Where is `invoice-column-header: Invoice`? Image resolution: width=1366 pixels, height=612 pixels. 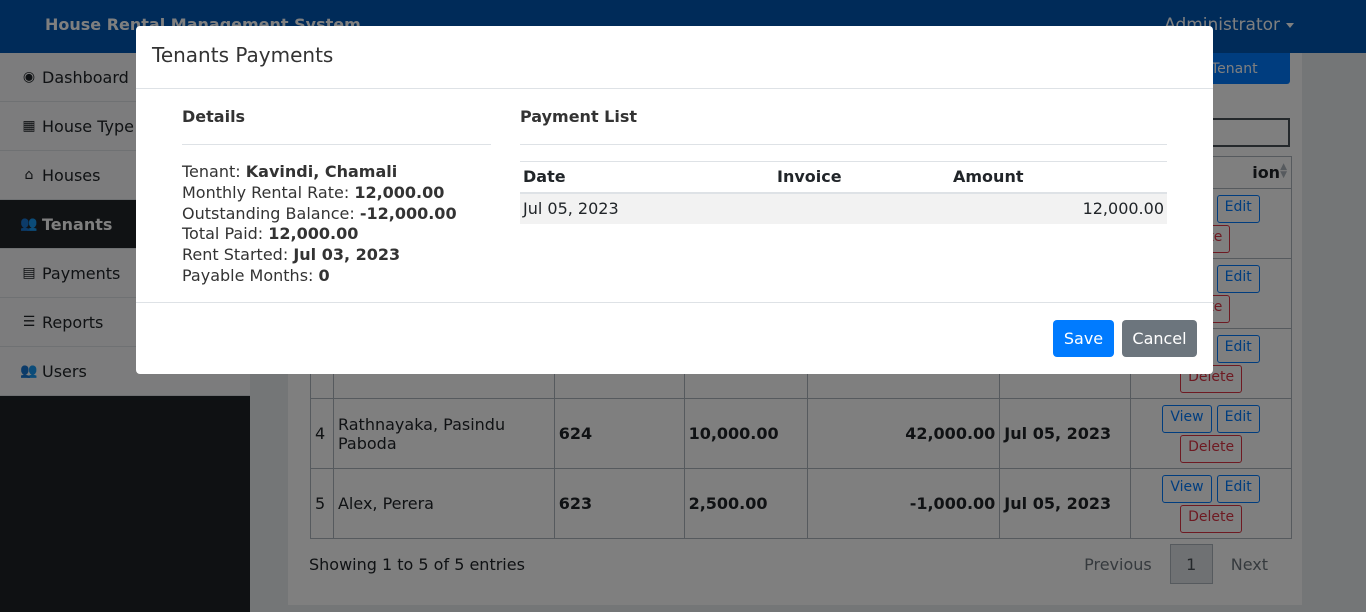
invoice-column-header: Invoice is located at coordinates (862, 177).